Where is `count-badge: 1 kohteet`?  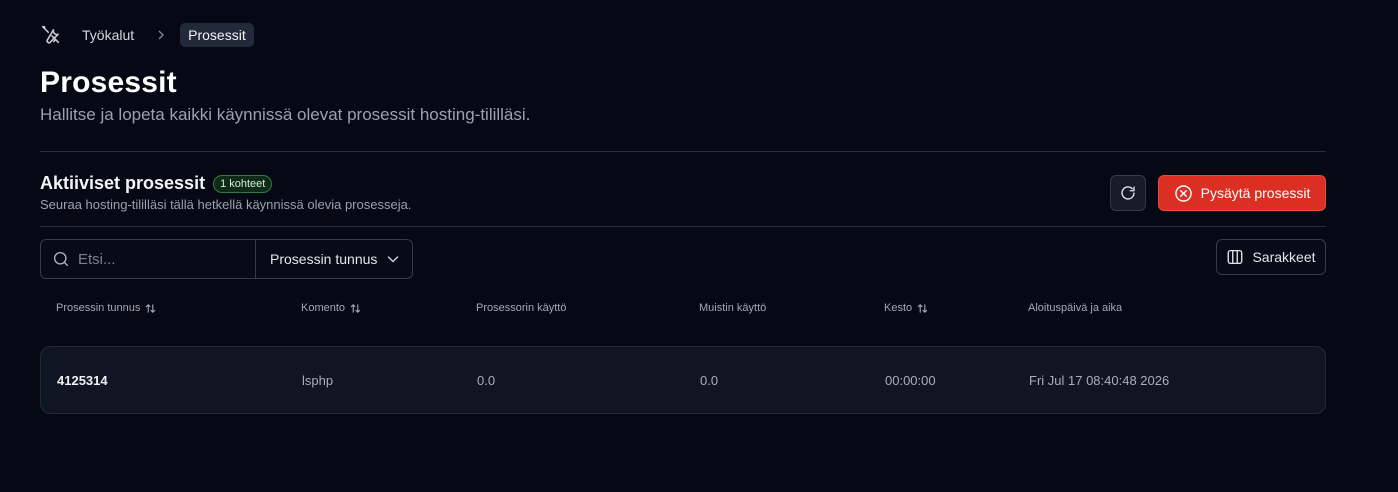 count-badge: 1 kohteet is located at coordinates (243, 183).